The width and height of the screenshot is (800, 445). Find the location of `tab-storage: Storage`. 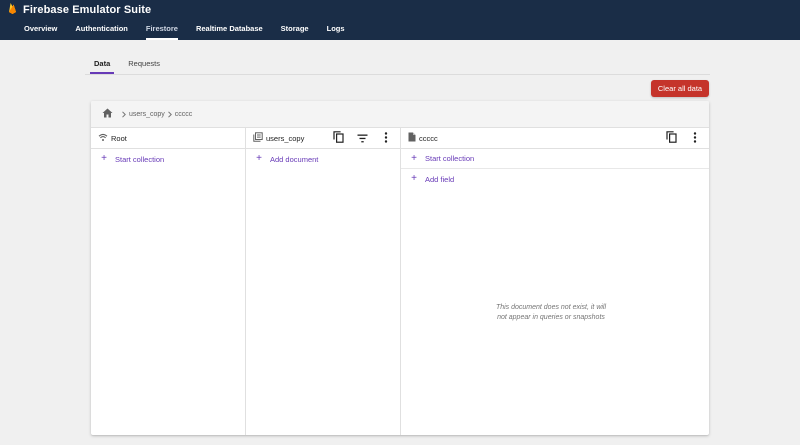

tab-storage: Storage is located at coordinates (295, 29).